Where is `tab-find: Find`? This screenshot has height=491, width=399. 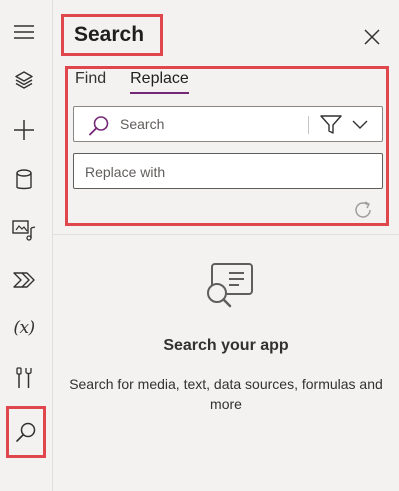
tab-find: Find is located at coordinates (90, 82).